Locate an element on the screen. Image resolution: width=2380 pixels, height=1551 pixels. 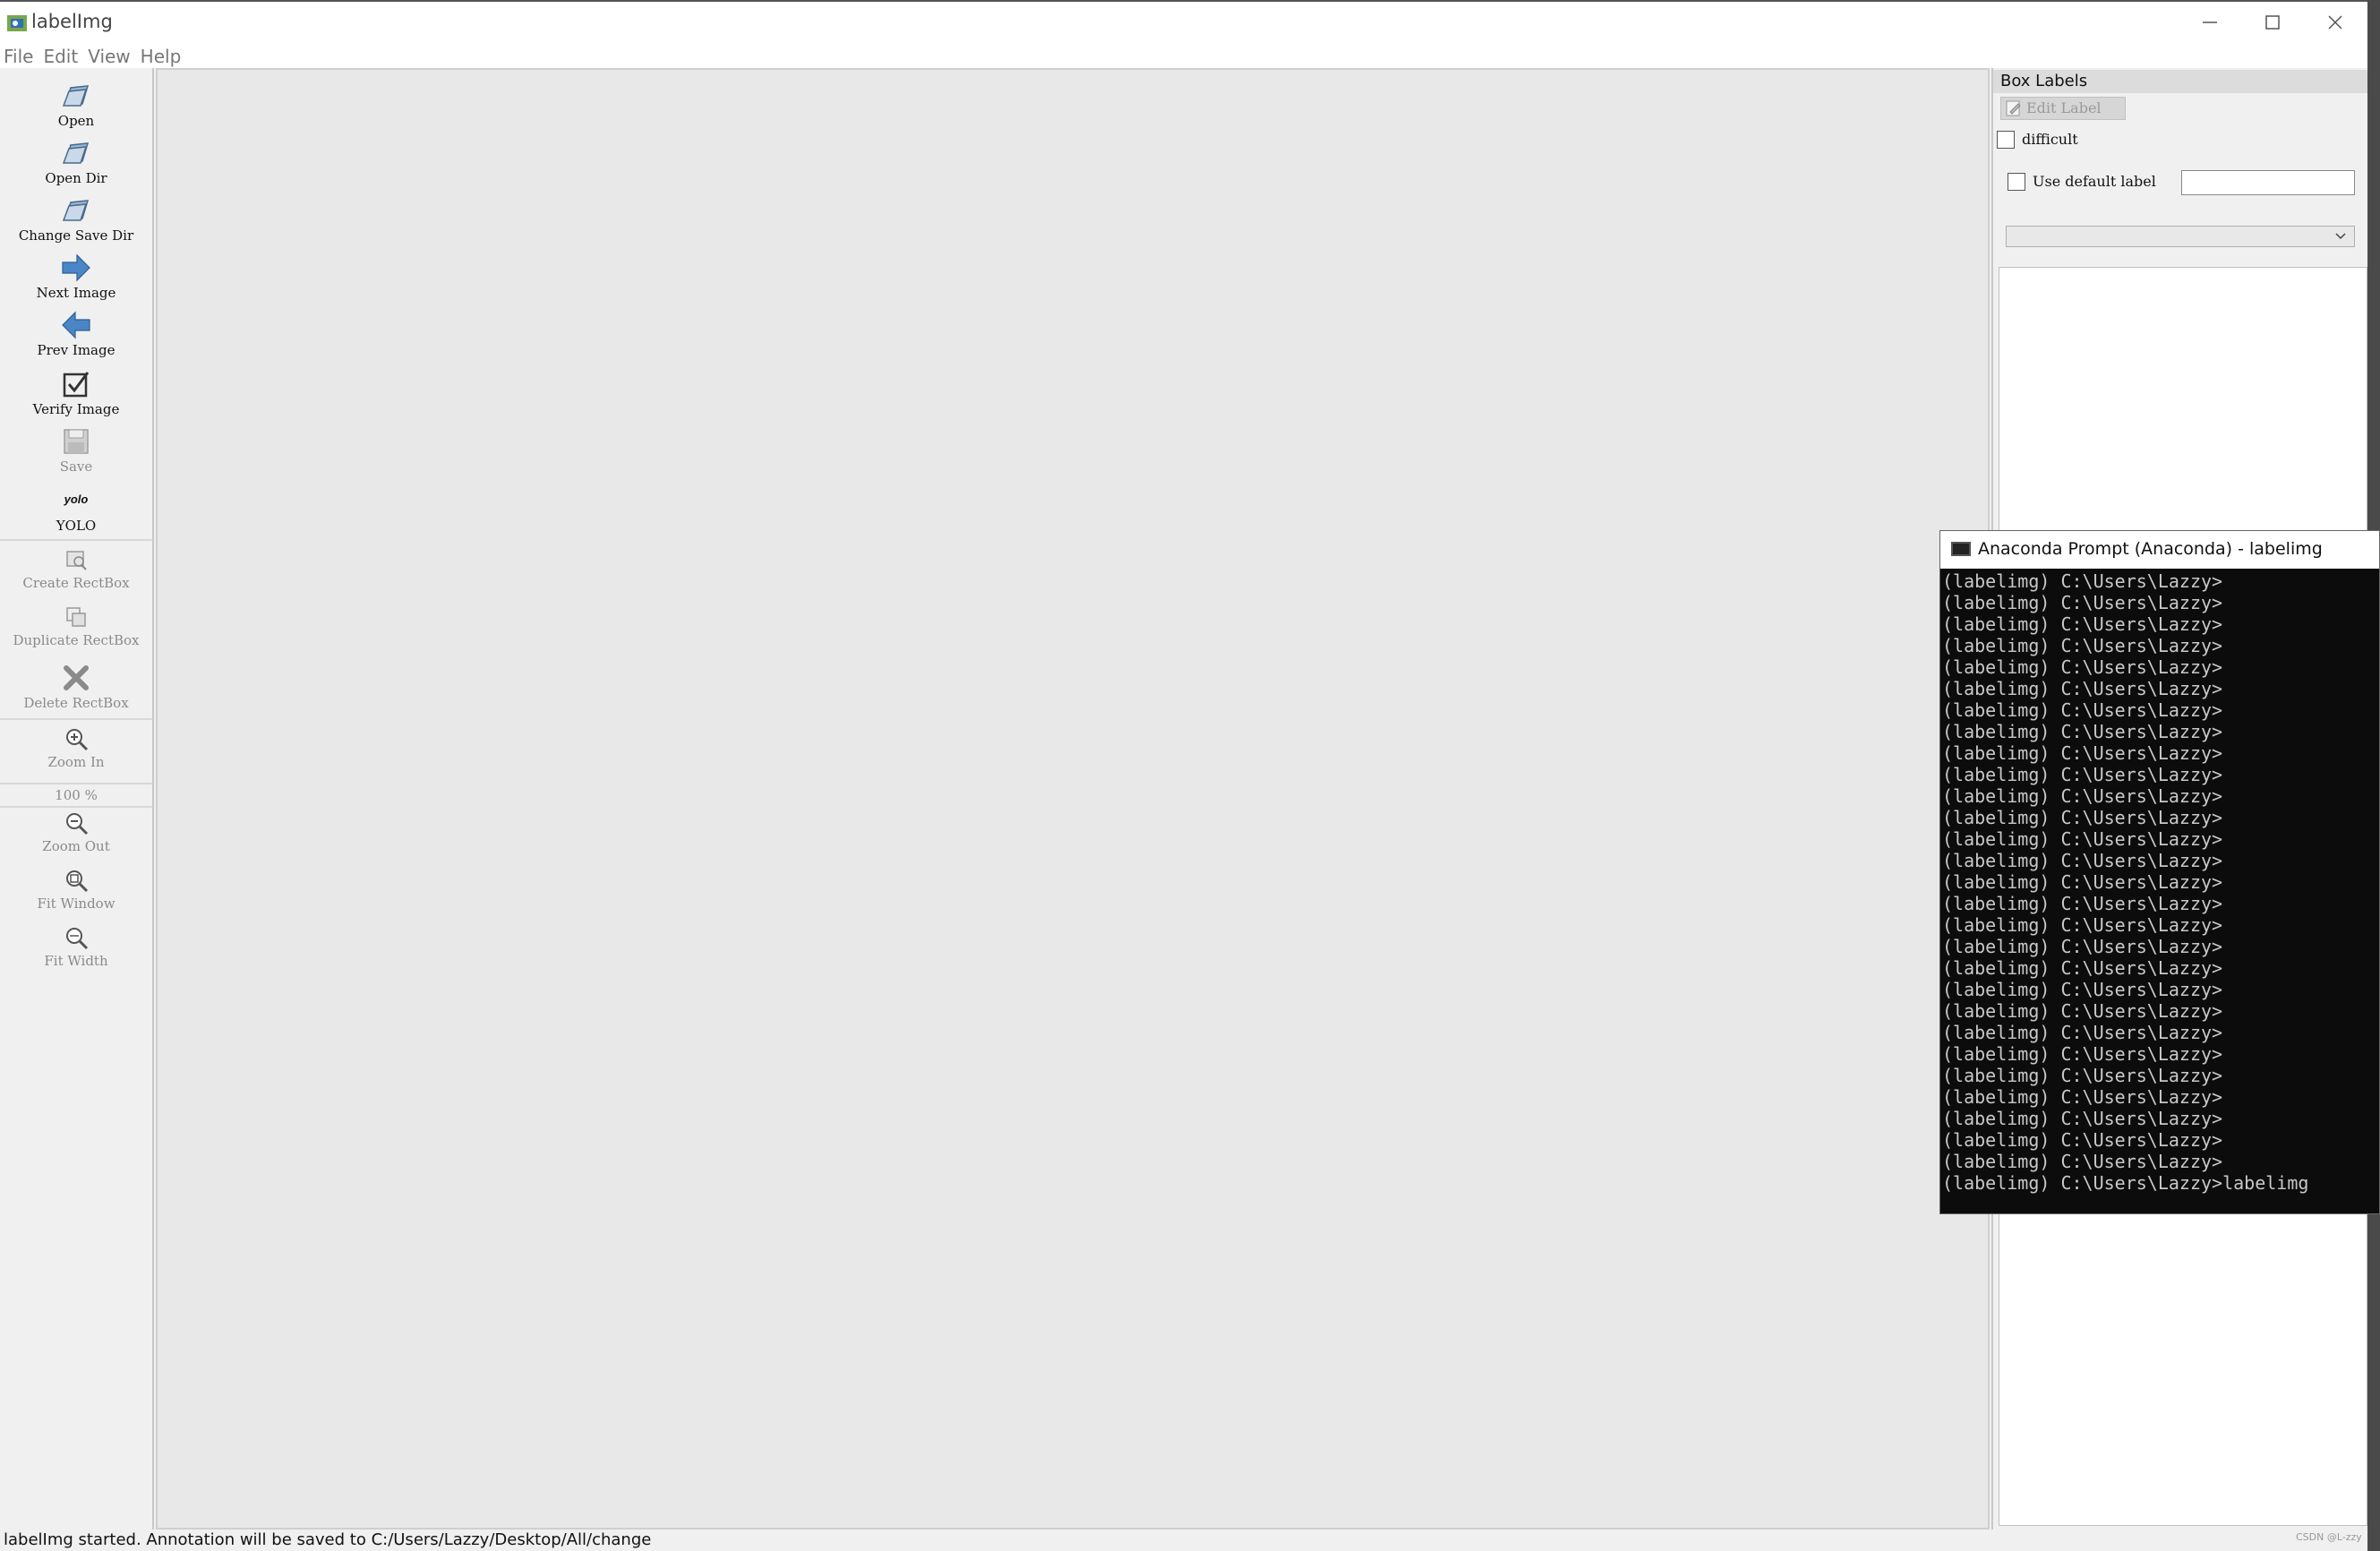
edit-label-button: Edit Label is located at coordinates (2063, 108).